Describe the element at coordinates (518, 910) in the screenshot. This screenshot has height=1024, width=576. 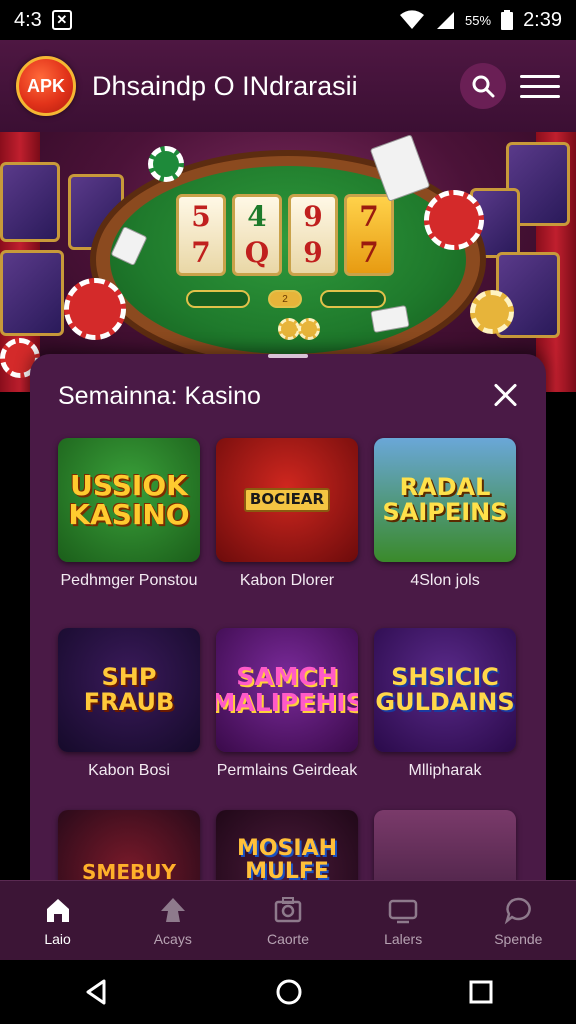
I see `chat-icon` at that location.